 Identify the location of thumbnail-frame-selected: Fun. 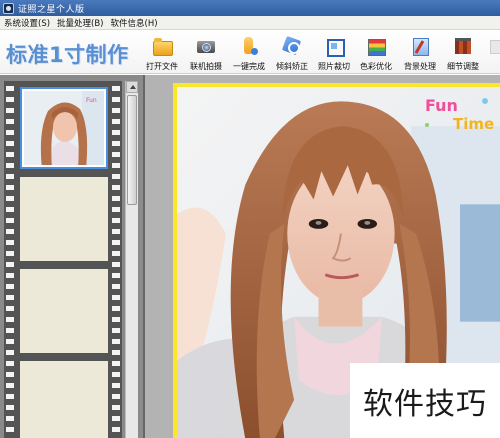
(64, 128).